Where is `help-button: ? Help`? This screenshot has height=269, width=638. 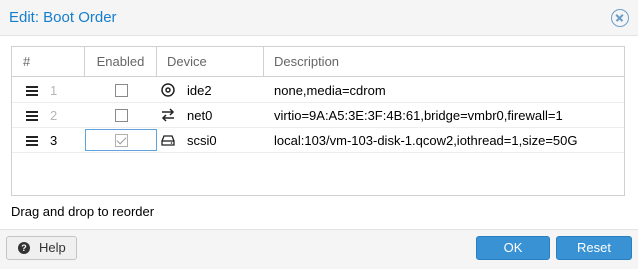
help-button: ? Help is located at coordinates (41, 248).